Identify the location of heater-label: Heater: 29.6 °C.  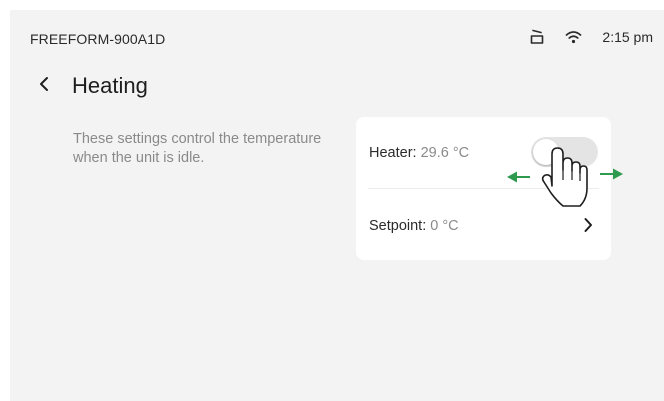
(419, 153).